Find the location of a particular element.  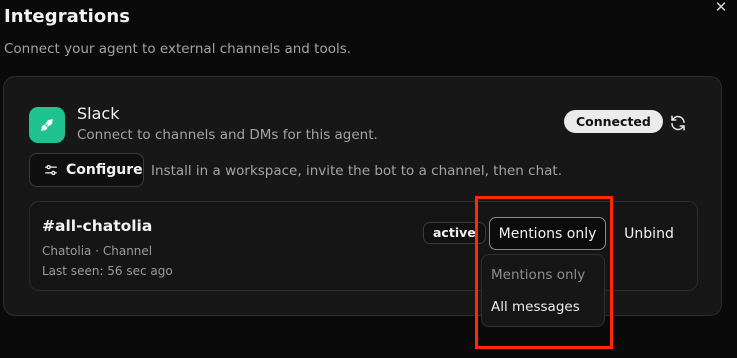

close-icon: ✕ is located at coordinates (721, 8).